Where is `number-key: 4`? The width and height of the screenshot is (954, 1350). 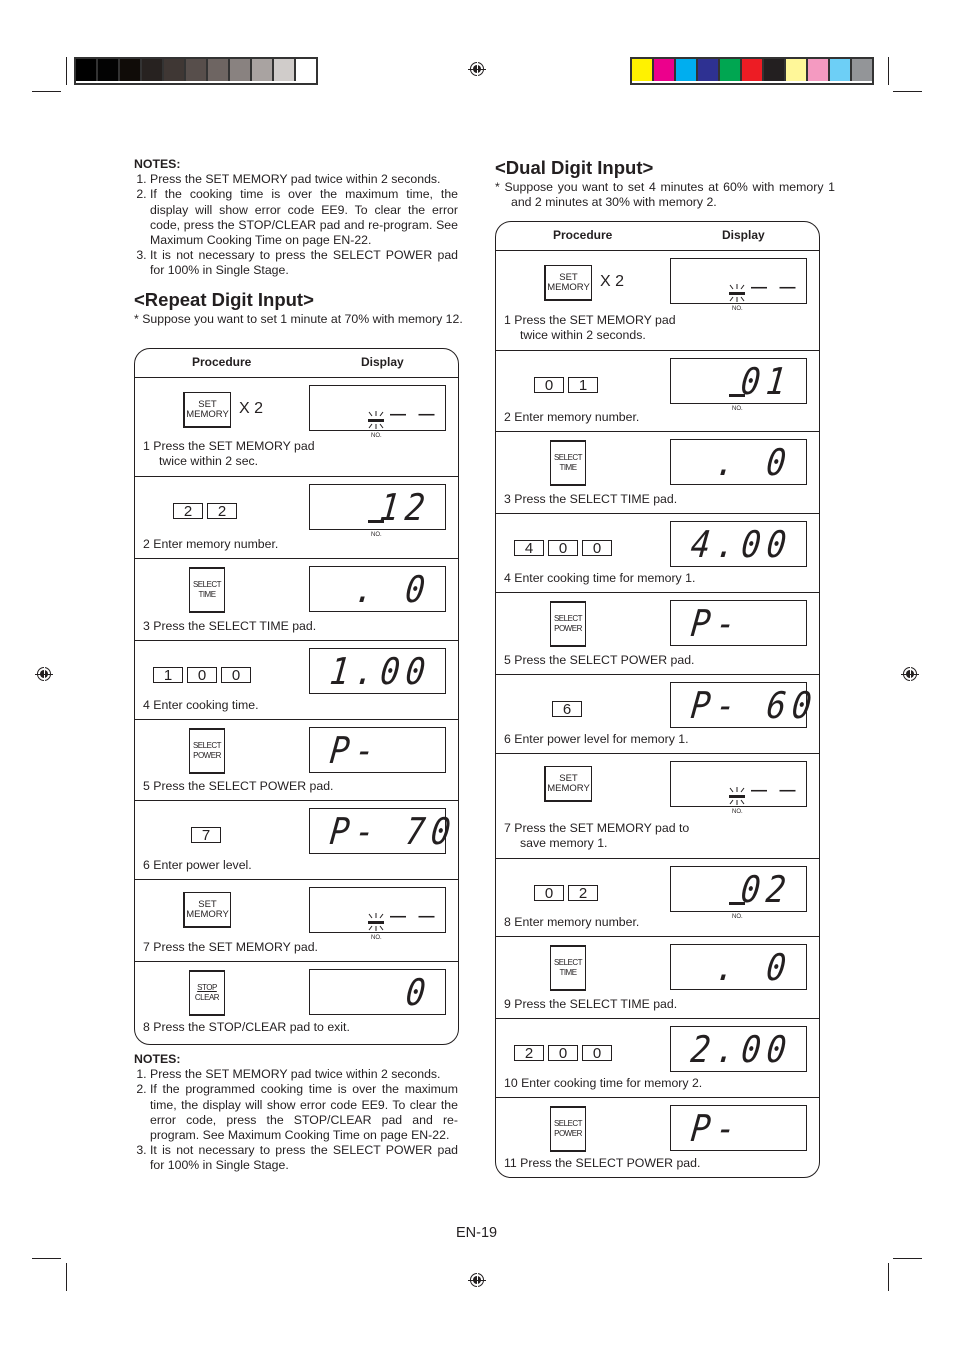 number-key: 4 is located at coordinates (529, 548).